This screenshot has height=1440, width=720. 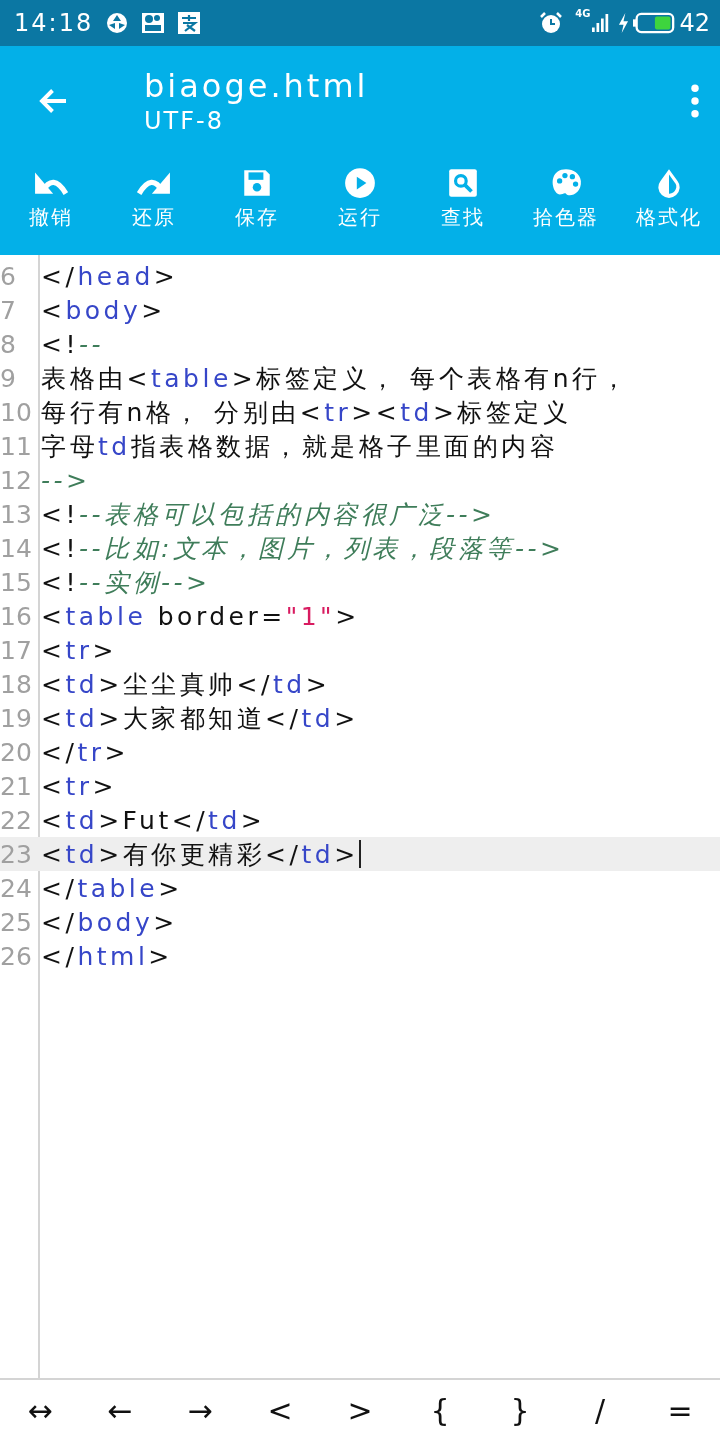 What do you see at coordinates (110, 276) in the screenshot?
I see `code-line: </head>` at bounding box center [110, 276].